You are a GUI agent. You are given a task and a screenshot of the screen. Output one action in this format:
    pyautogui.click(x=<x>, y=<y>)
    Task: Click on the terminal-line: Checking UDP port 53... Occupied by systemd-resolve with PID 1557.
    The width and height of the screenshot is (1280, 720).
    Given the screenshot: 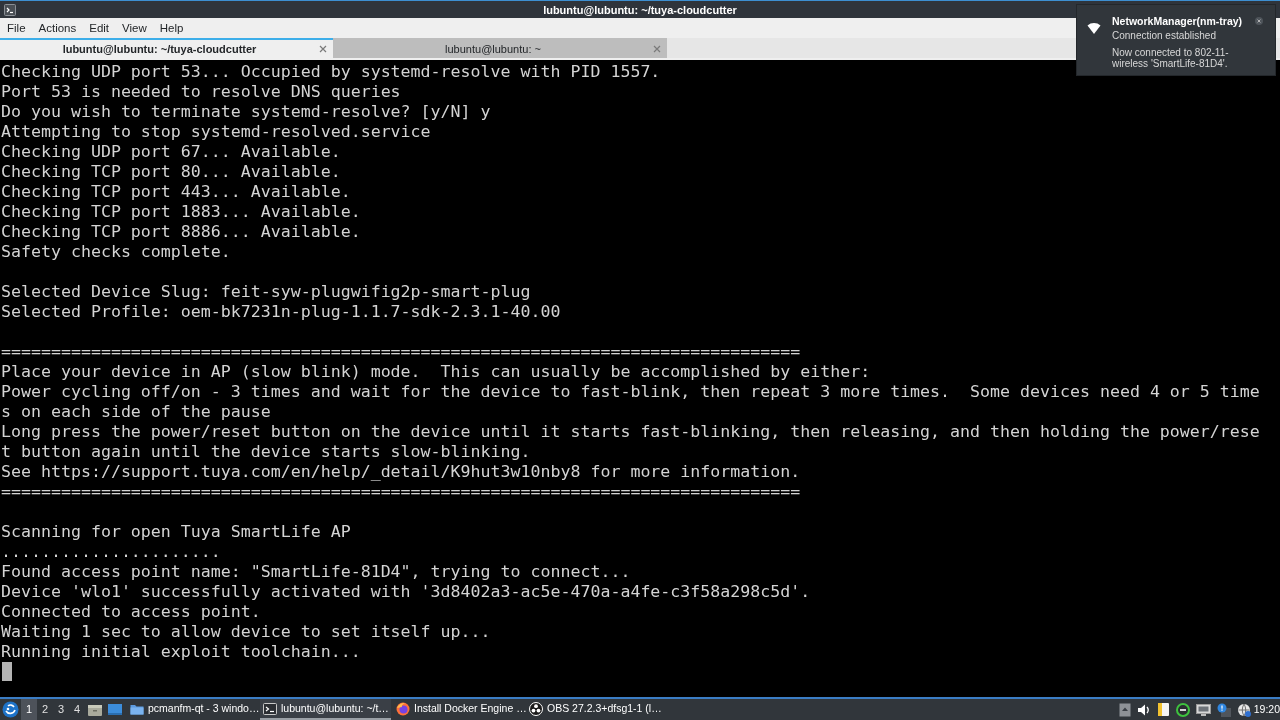 What is the action you would take?
    pyautogui.click(x=331, y=72)
    